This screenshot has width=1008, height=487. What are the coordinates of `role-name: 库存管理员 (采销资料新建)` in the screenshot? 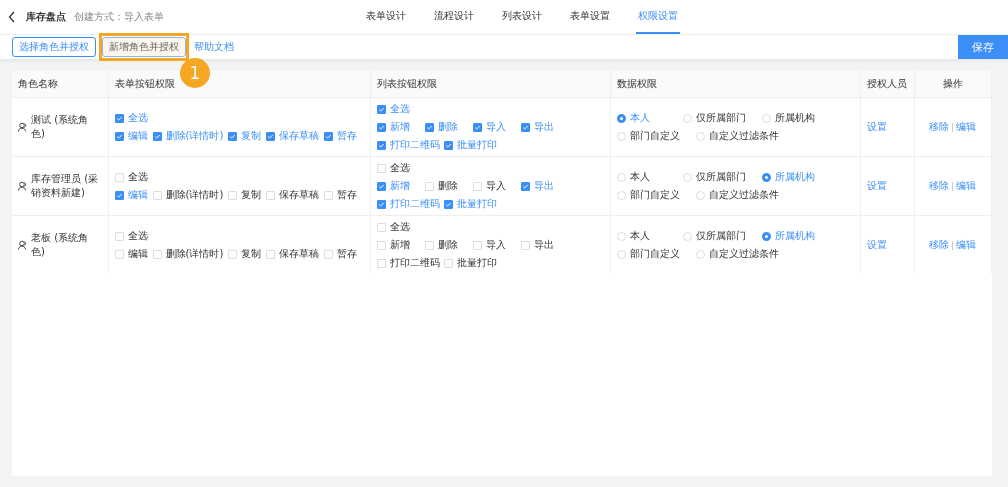 It's located at (65, 186).